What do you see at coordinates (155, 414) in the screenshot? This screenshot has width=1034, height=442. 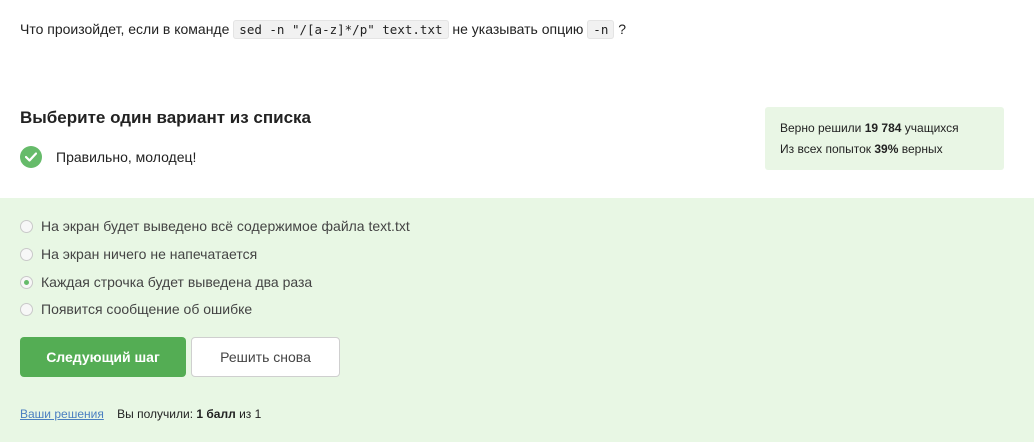 I see `score-prefix: Вы получили:` at bounding box center [155, 414].